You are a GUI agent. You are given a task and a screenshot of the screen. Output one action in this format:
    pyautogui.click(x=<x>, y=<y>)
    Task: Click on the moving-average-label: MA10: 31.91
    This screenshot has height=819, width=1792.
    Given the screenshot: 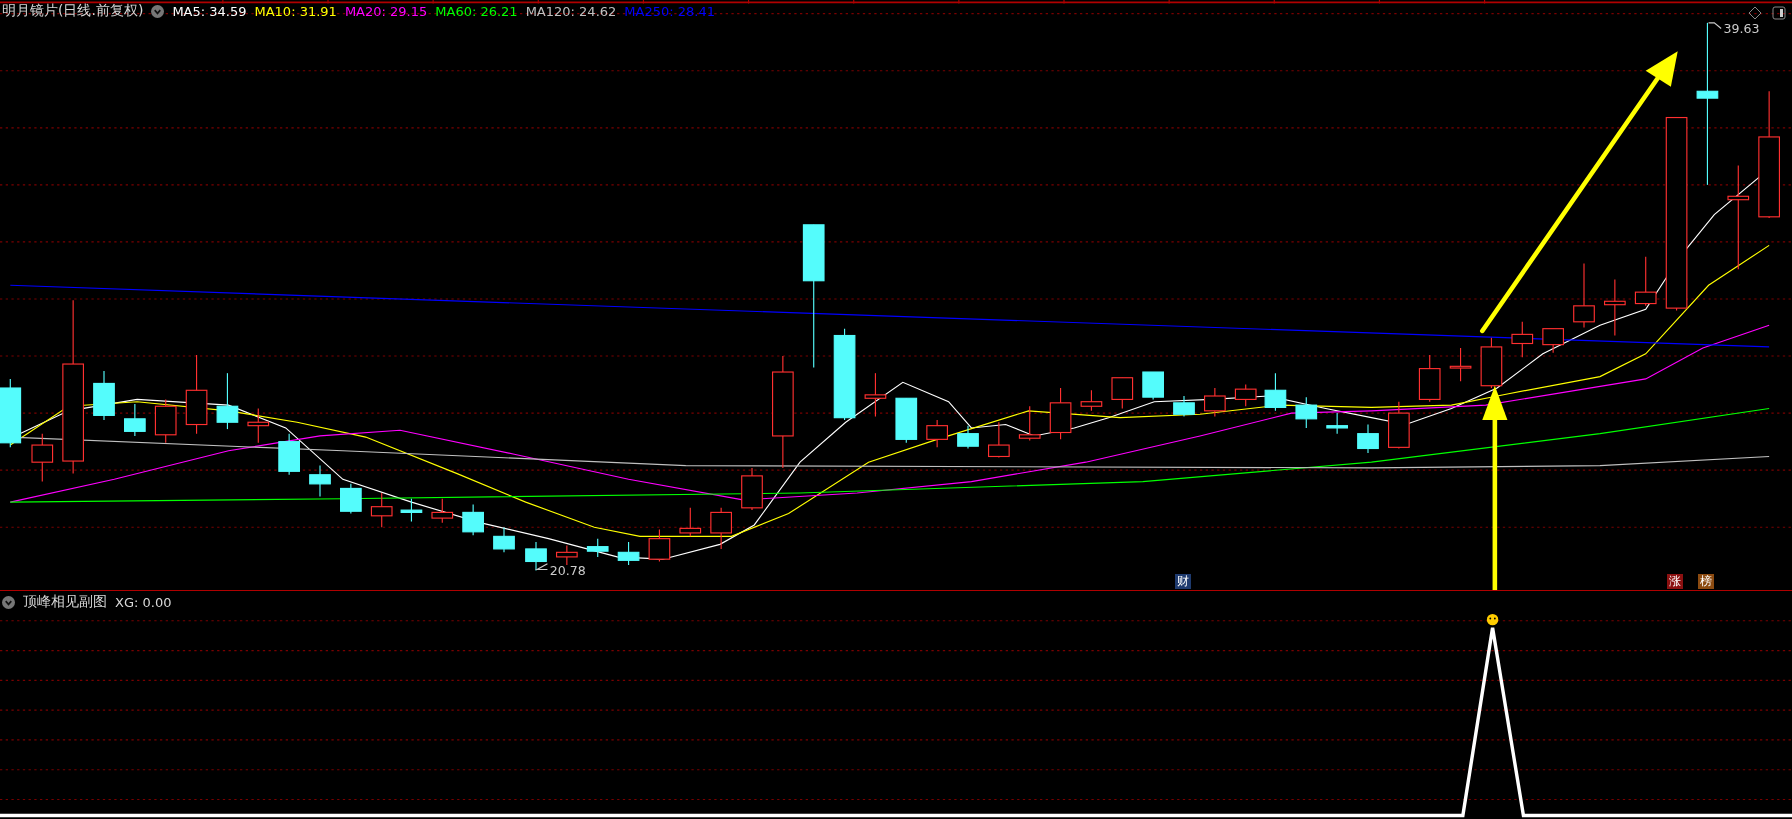 What is the action you would take?
    pyautogui.click(x=295, y=11)
    